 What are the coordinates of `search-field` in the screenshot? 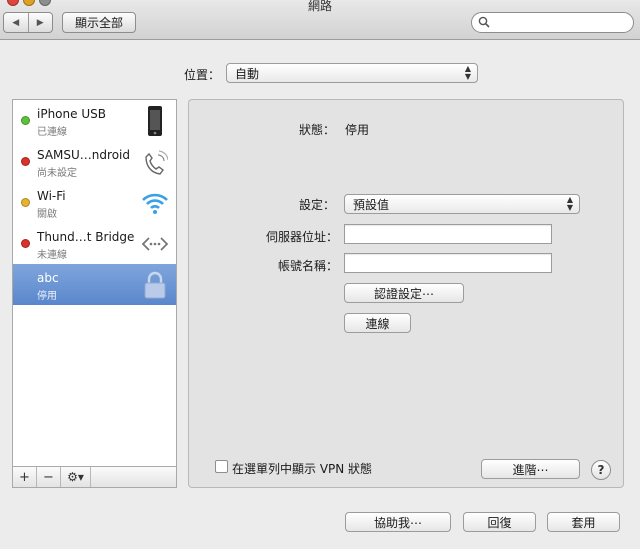 It's located at (552, 22).